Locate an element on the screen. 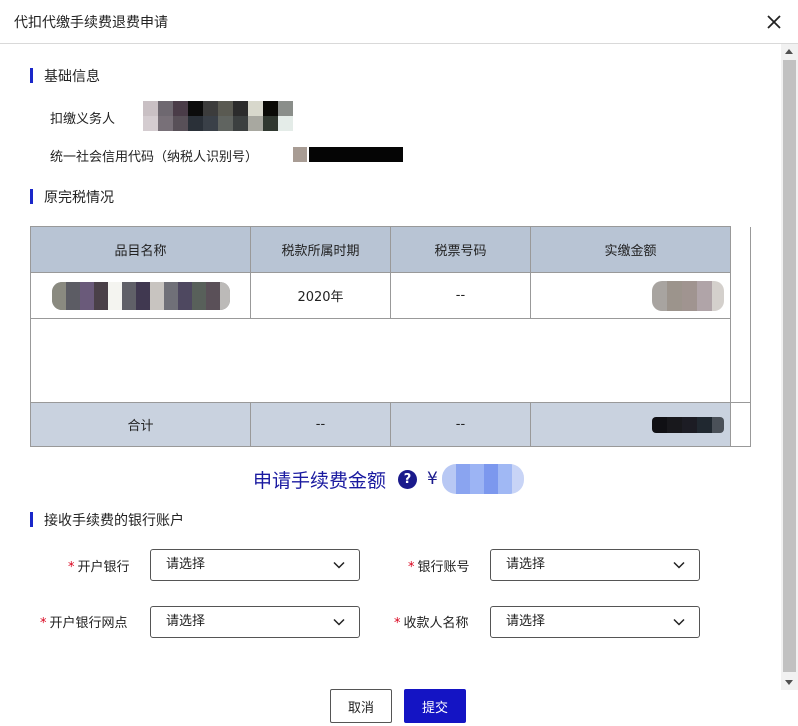 This screenshot has height=726, width=798. bank-label: * 开户银行 is located at coordinates (99, 565).